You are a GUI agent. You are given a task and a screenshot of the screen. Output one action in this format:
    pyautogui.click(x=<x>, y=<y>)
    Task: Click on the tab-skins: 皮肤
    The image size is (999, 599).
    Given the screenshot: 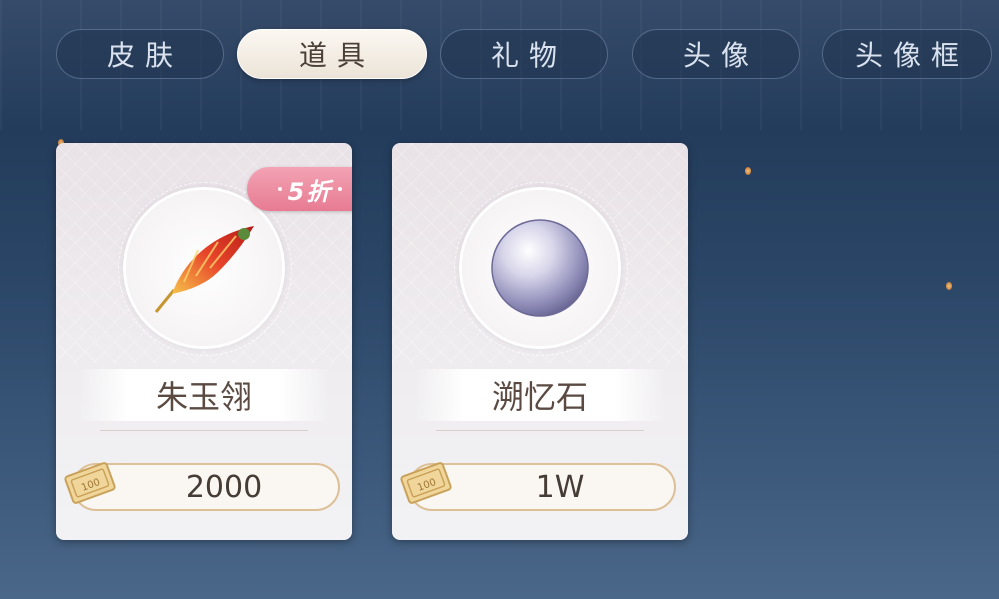 What is the action you would take?
    pyautogui.click(x=140, y=54)
    